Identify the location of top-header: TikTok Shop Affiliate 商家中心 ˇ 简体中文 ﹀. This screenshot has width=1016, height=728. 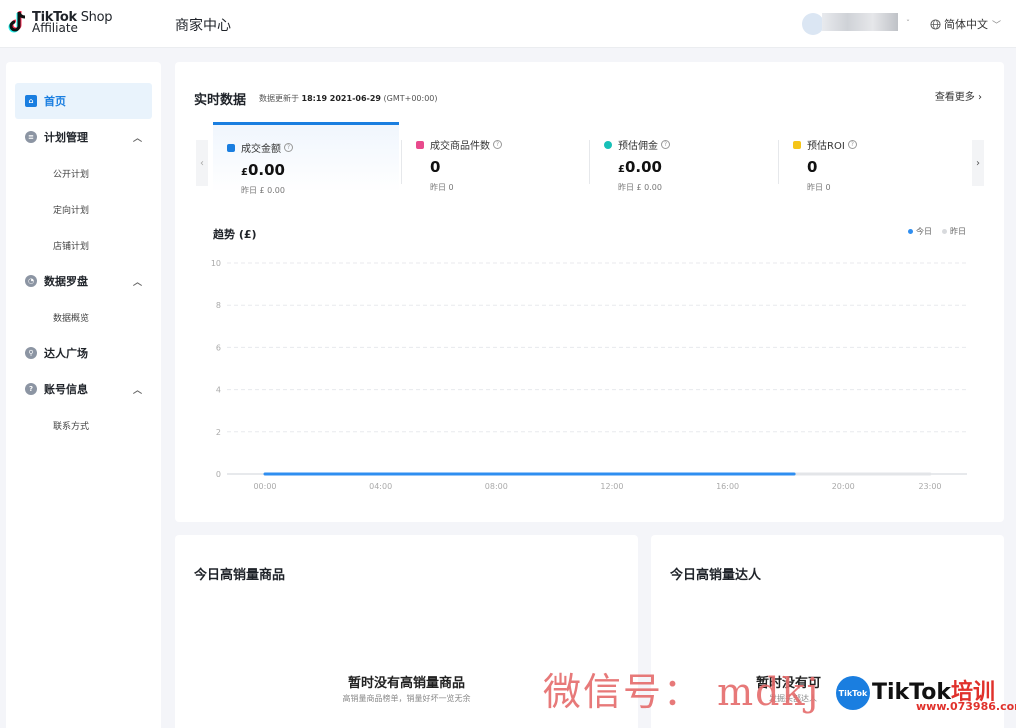
(508, 24).